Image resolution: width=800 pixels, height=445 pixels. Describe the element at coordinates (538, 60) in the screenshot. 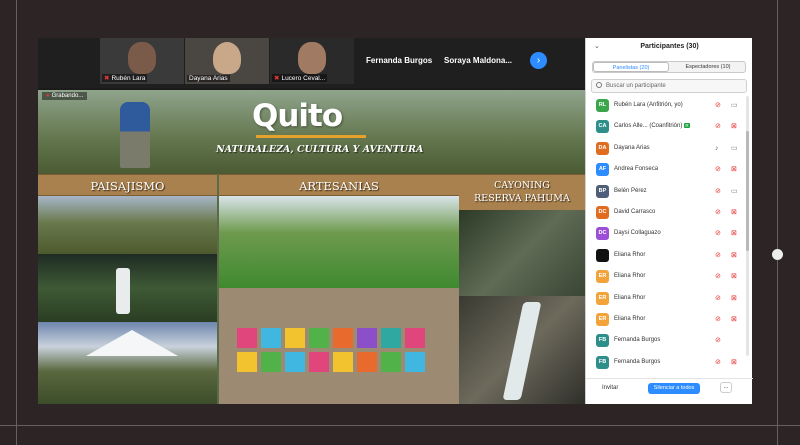

I see `next-page-button: ›` at that location.